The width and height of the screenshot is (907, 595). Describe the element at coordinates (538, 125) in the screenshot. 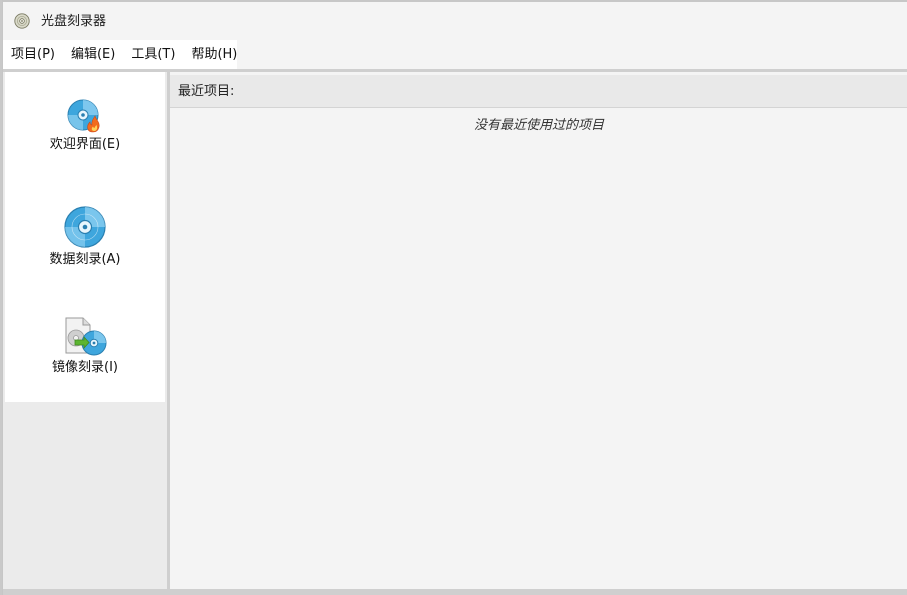

I see `recent-projects-empty-message: 没有最近使用过的项目` at that location.